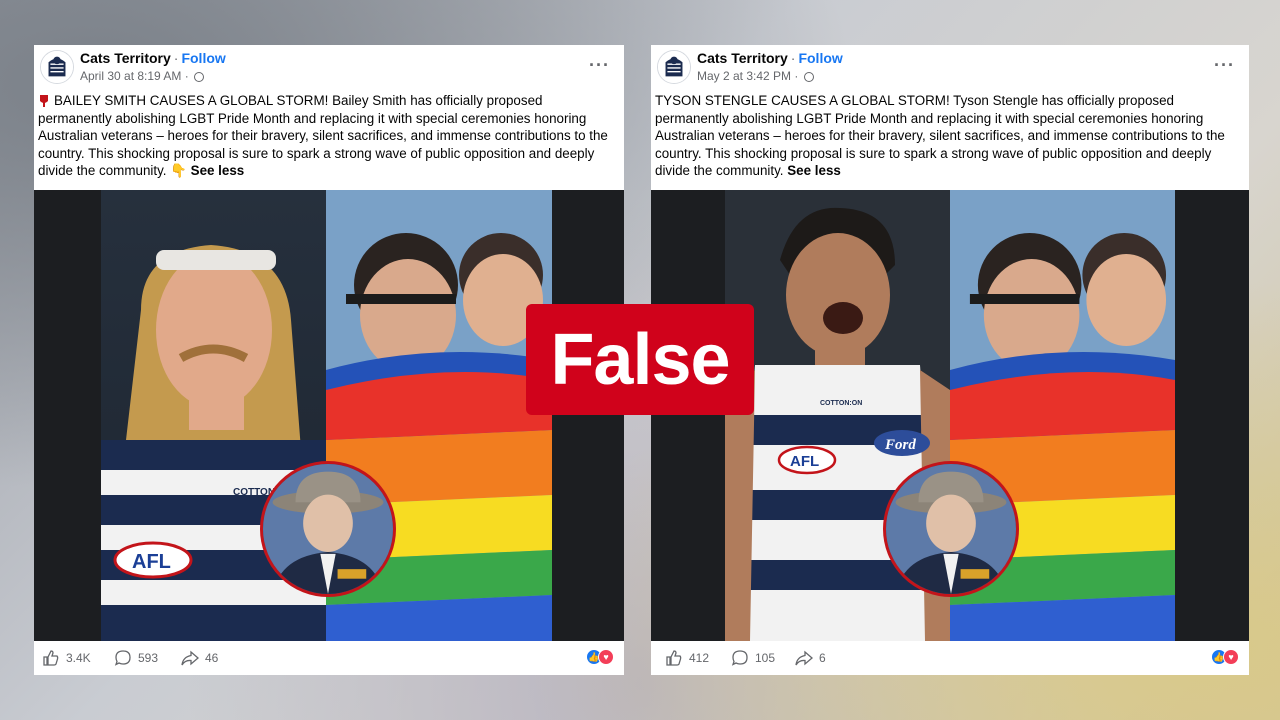 This screenshot has width=1280, height=720. I want to click on like-stat: 412, so click(687, 658).